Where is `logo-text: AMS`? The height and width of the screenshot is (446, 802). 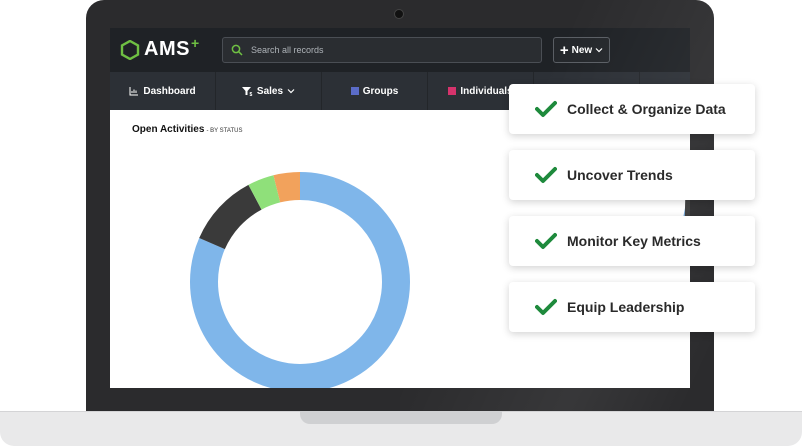
logo-text: AMS is located at coordinates (167, 49).